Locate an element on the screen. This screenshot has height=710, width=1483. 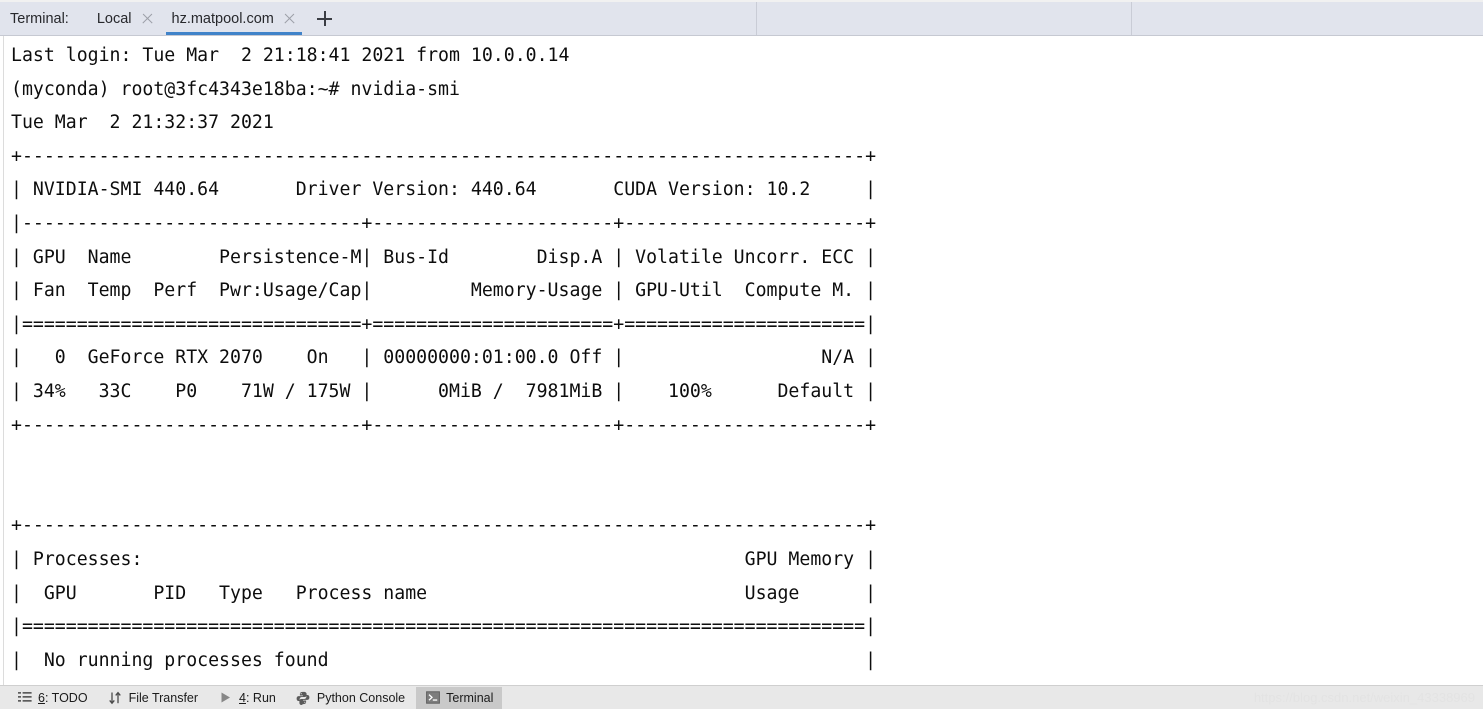
python-icon is located at coordinates (303, 697).